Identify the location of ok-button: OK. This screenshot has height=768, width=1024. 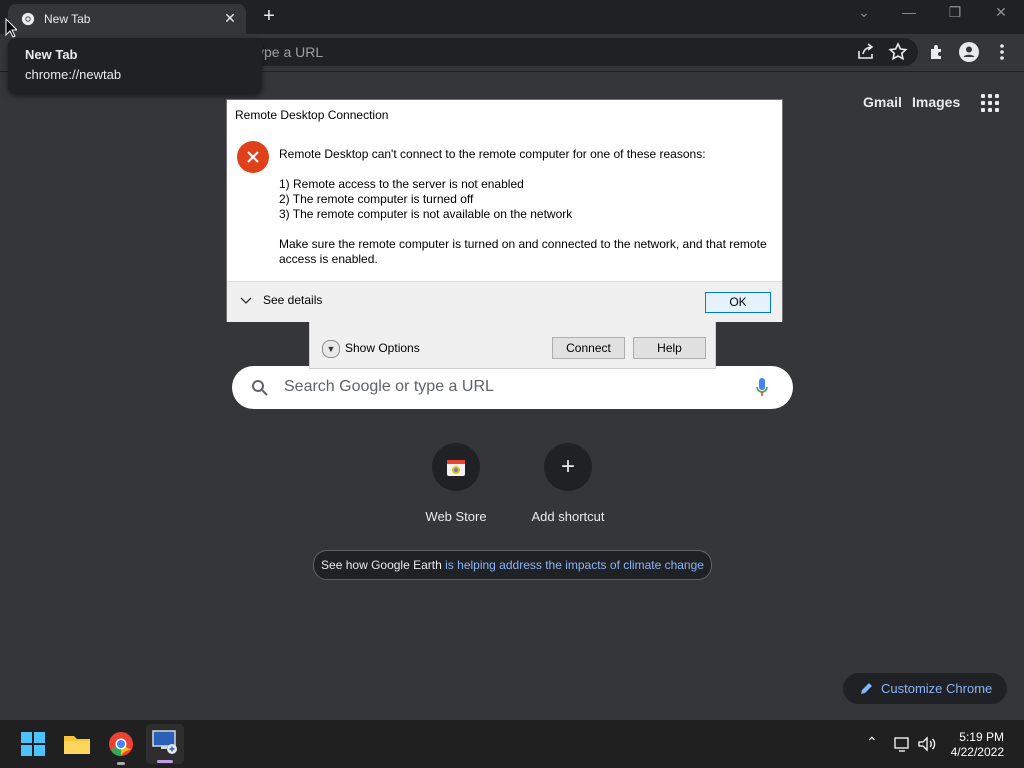
(738, 302).